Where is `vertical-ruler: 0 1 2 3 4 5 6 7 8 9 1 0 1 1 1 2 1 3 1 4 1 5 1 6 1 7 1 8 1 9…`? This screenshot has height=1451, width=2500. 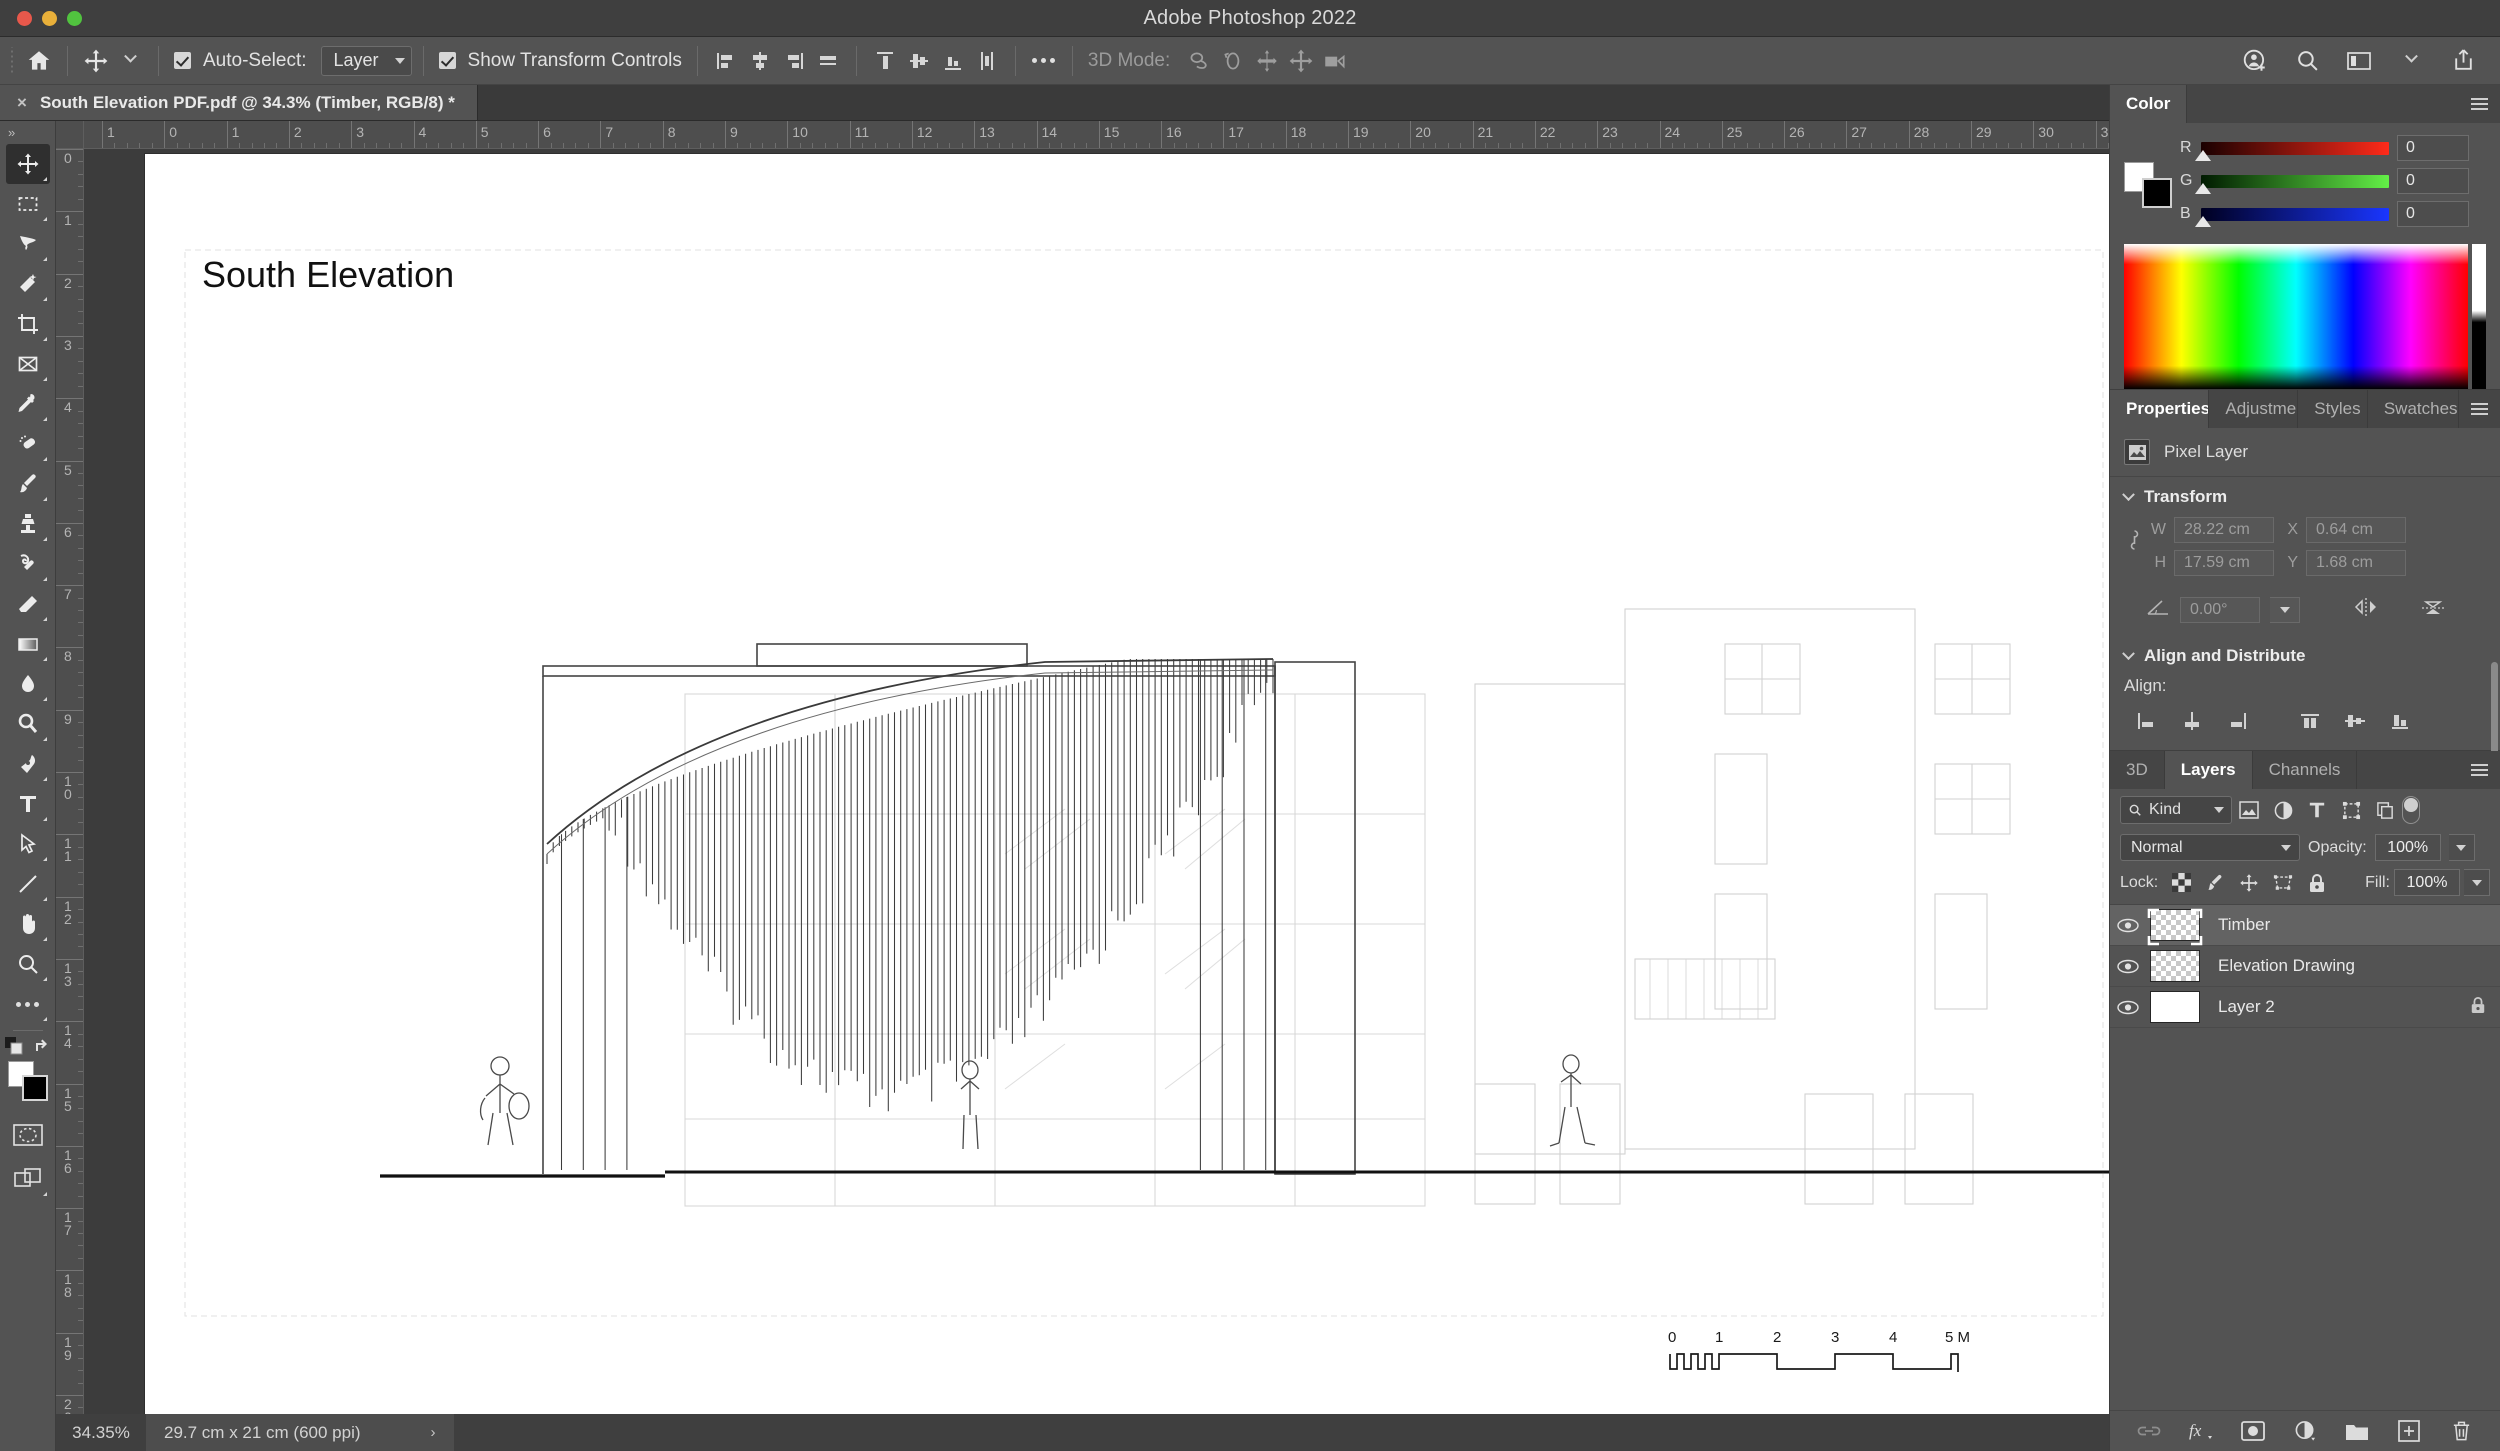 vertical-ruler: 0 1 2 3 4 5 6 7 8 9 1 0 1 1 1 2 1 3 1 4 1 5 1 6 1 7 1 8 1 9… is located at coordinates (70, 781).